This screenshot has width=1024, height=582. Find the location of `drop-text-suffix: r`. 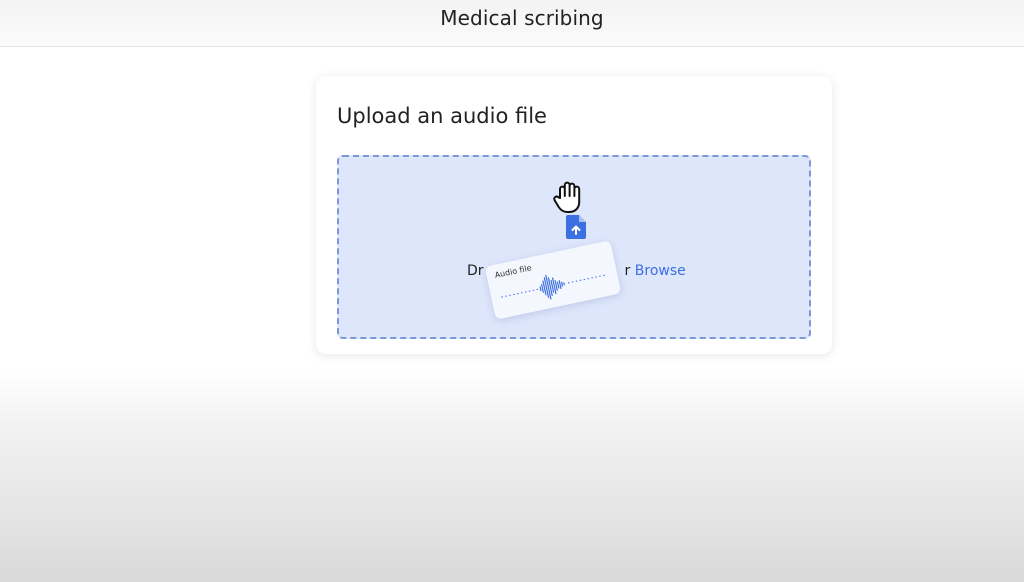

drop-text-suffix: r is located at coordinates (629, 271).